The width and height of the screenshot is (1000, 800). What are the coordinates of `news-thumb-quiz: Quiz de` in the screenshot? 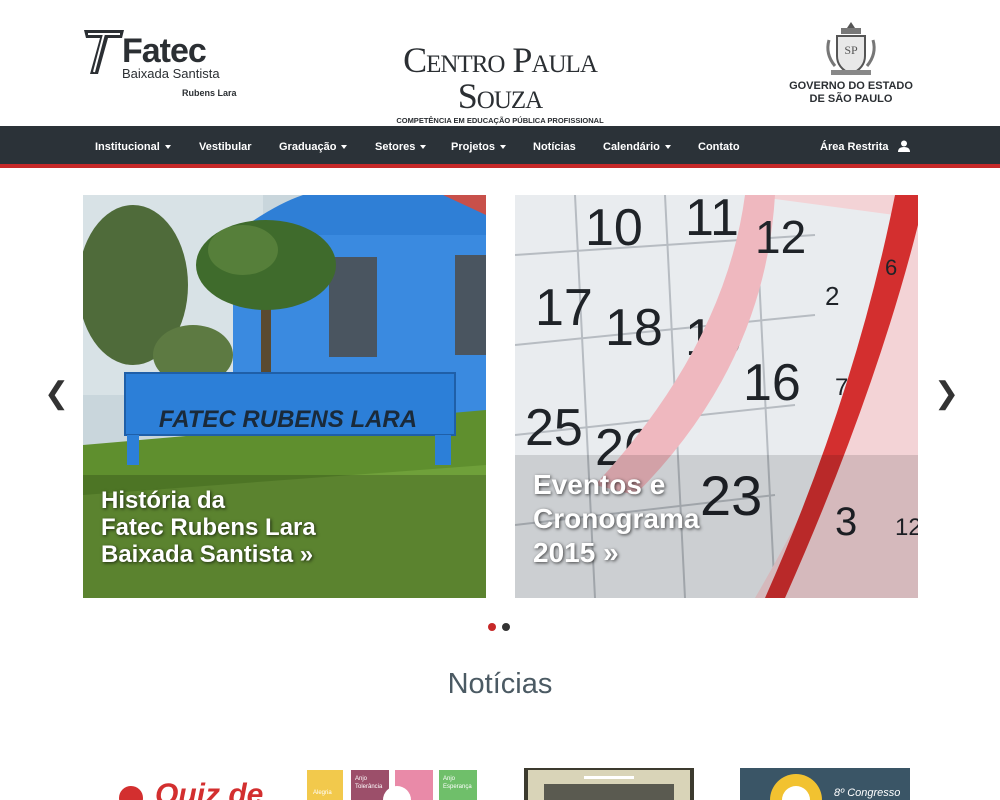 It's located at (190, 784).